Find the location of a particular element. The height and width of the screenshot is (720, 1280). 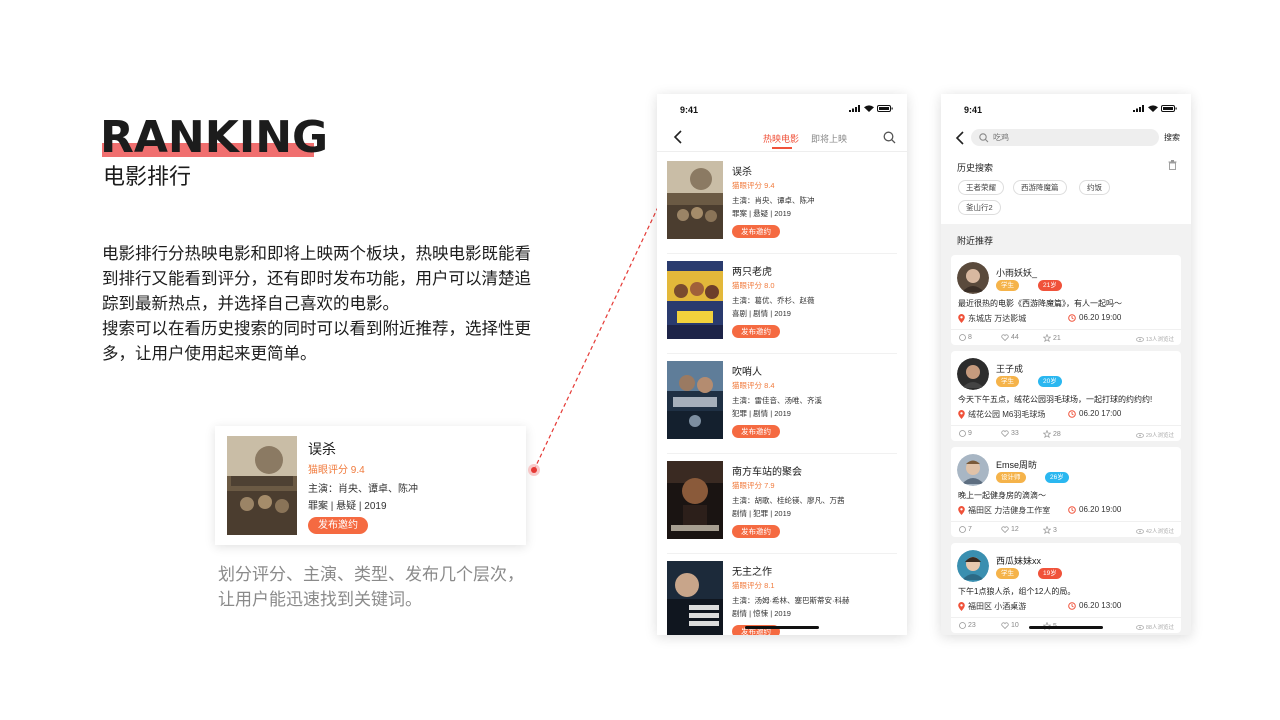

movie-cast: 主演：肖央、谭卓、陈冲 is located at coordinates (773, 200).